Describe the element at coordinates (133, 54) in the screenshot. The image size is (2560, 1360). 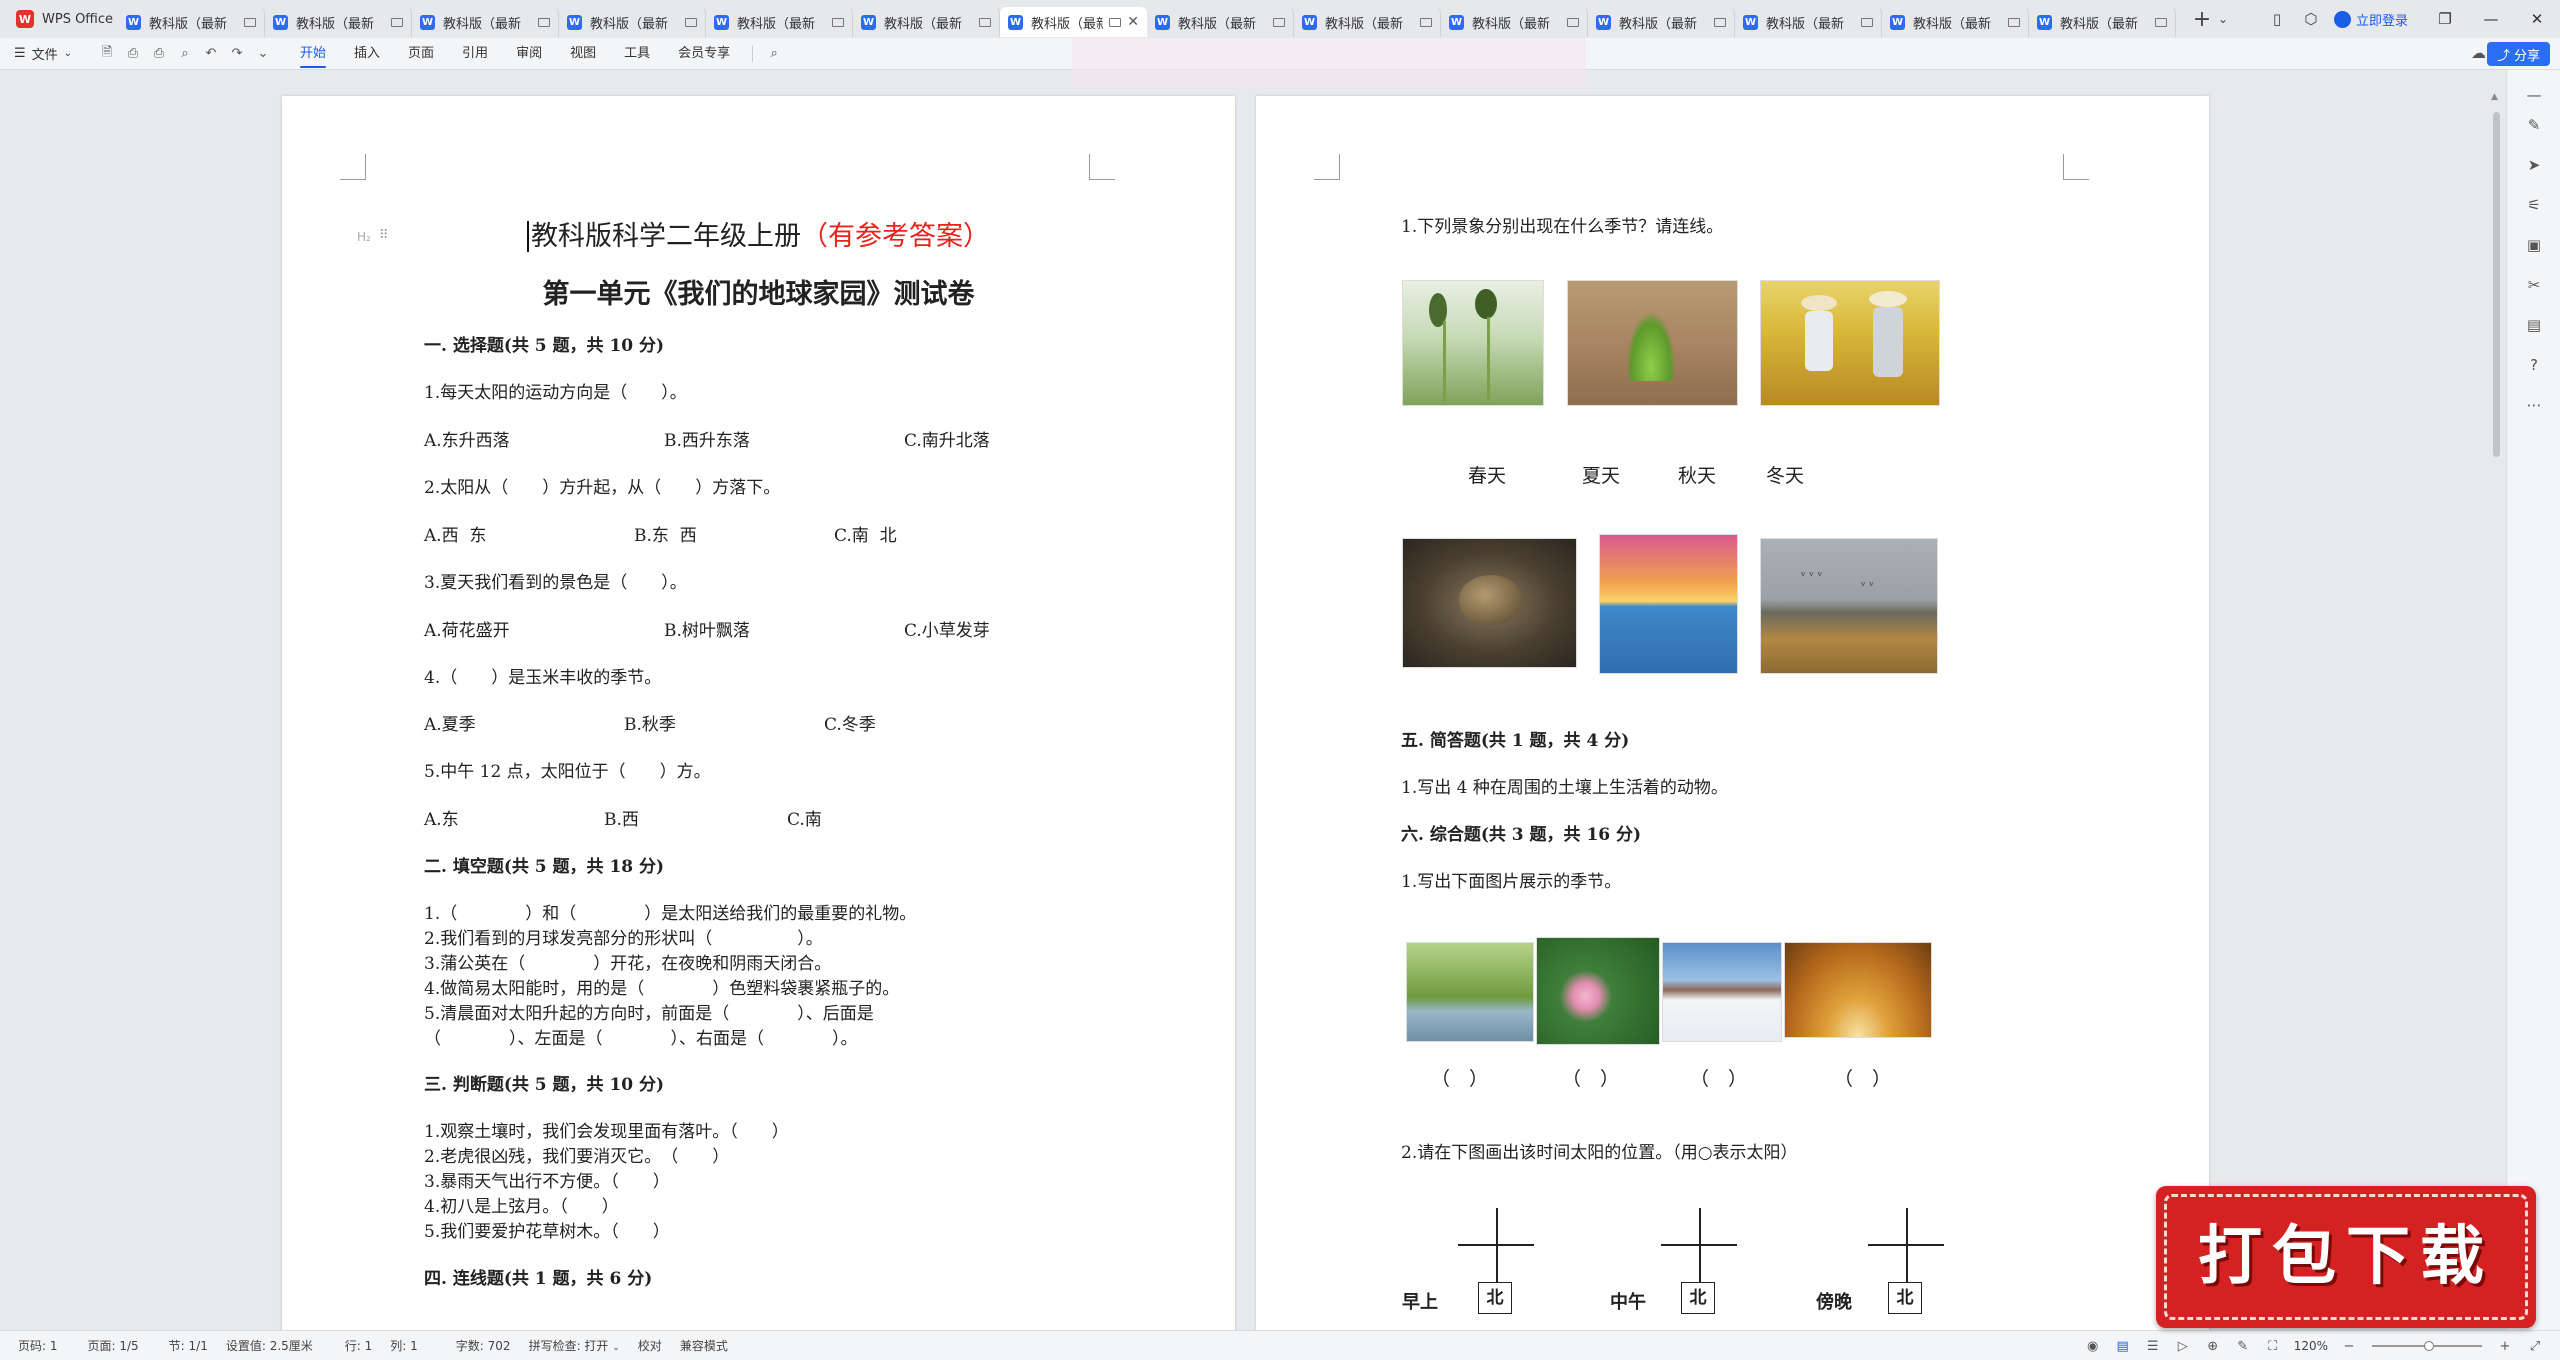
I see `export-pdf-icon: ⎙` at that location.